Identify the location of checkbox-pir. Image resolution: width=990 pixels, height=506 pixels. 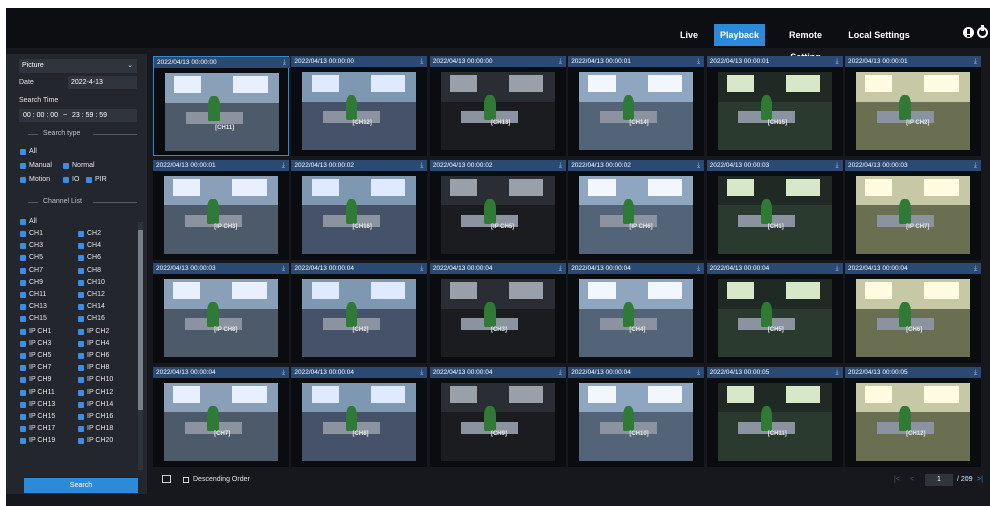
(89, 180).